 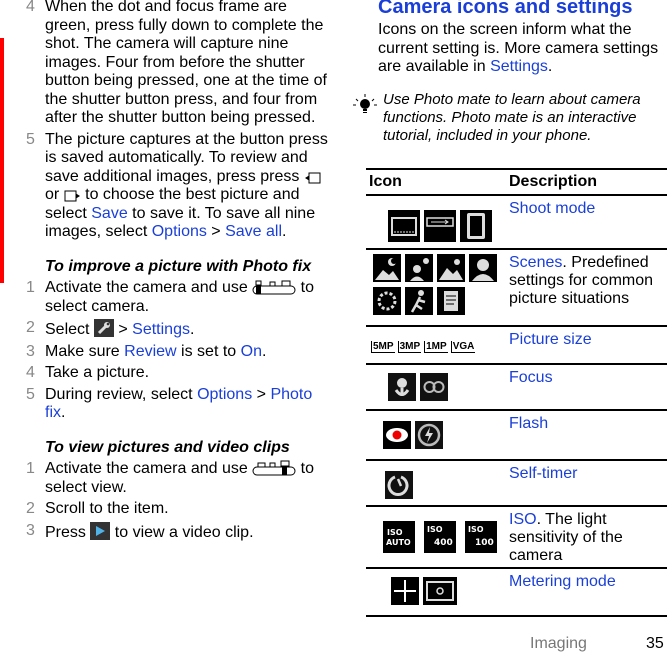 I want to click on description-cell: ISO. The light sensitivity of the camera, so click(x=586, y=537).